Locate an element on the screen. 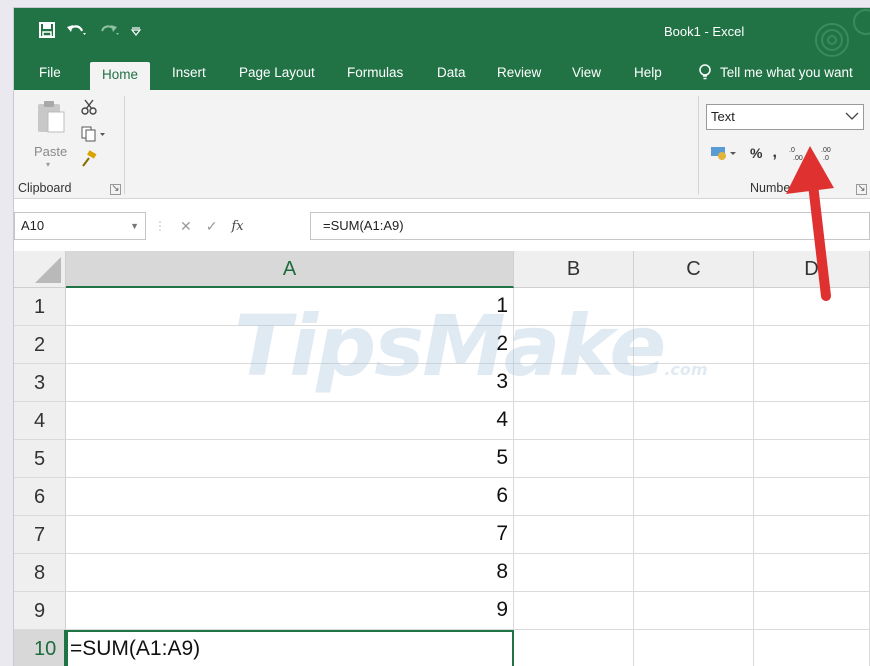 The height and width of the screenshot is (666, 870). paste-label: Paste is located at coordinates (51, 151).